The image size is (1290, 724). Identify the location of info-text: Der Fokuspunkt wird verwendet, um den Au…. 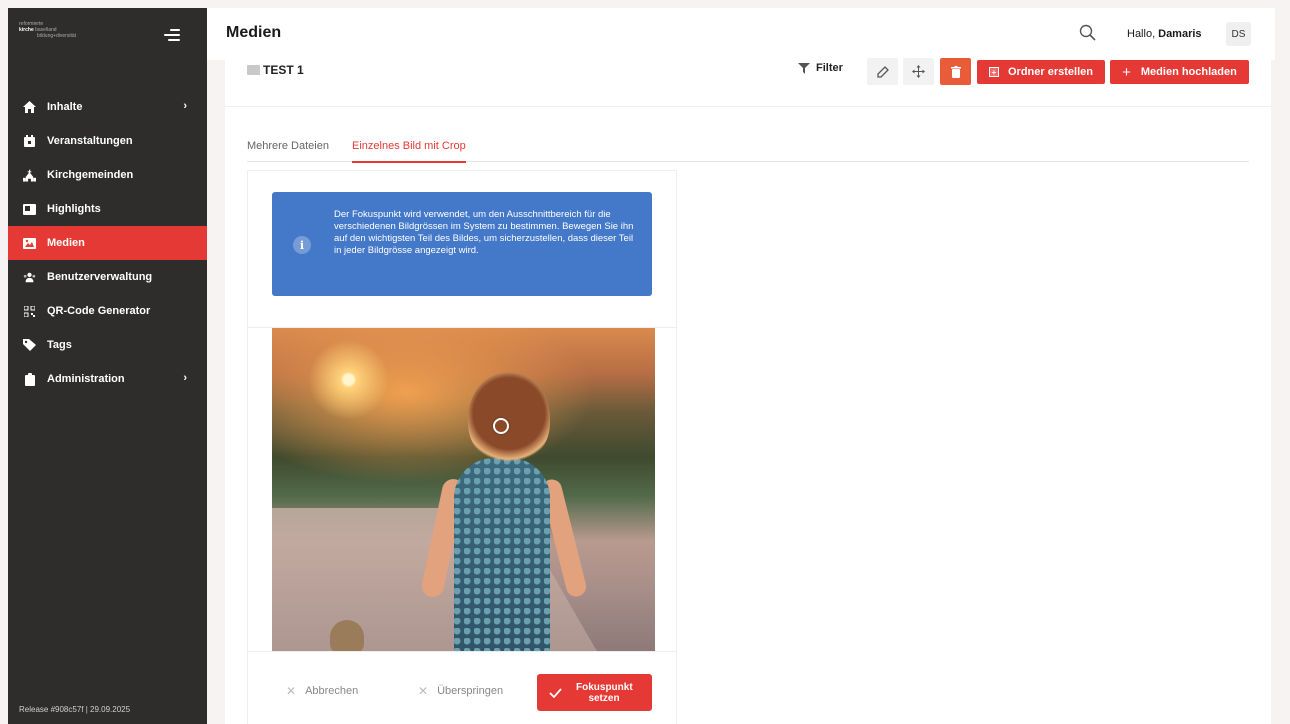
(484, 232).